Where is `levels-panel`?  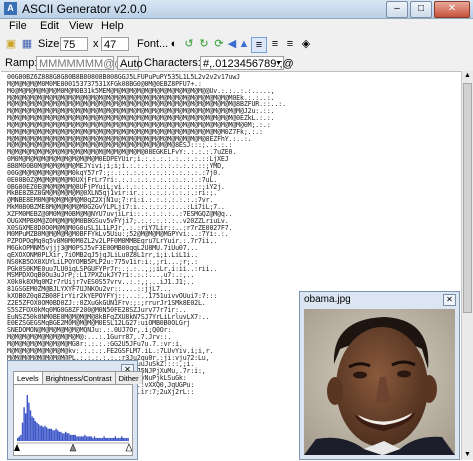
levels-panel is located at coordinates (73, 420).